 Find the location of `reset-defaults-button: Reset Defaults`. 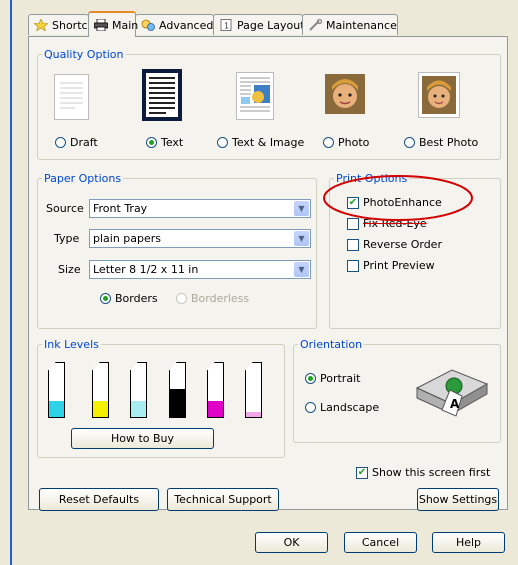

reset-defaults-button: Reset Defaults is located at coordinates (99, 499).